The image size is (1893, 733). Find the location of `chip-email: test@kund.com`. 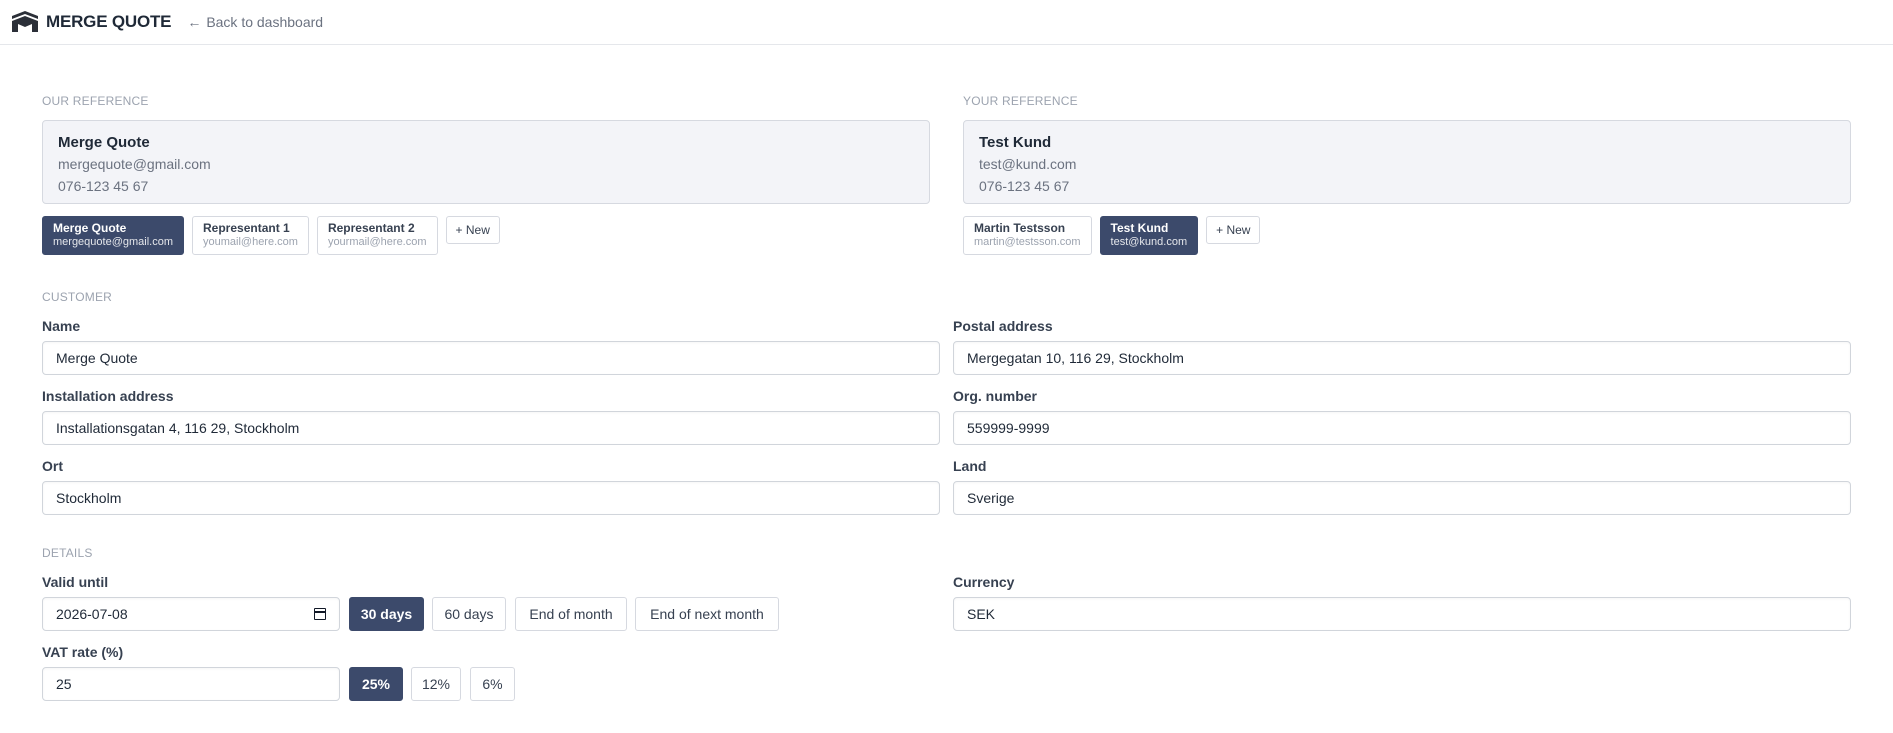

chip-email: test@kund.com is located at coordinates (1149, 242).